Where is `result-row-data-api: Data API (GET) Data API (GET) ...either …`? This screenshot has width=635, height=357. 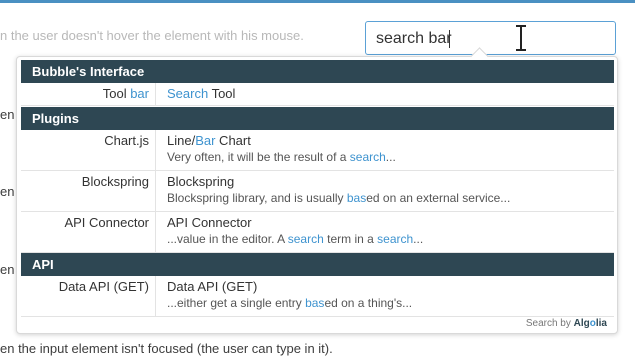
result-row-data-api: Data API (GET) Data API (GET) ...either … is located at coordinates (317, 296).